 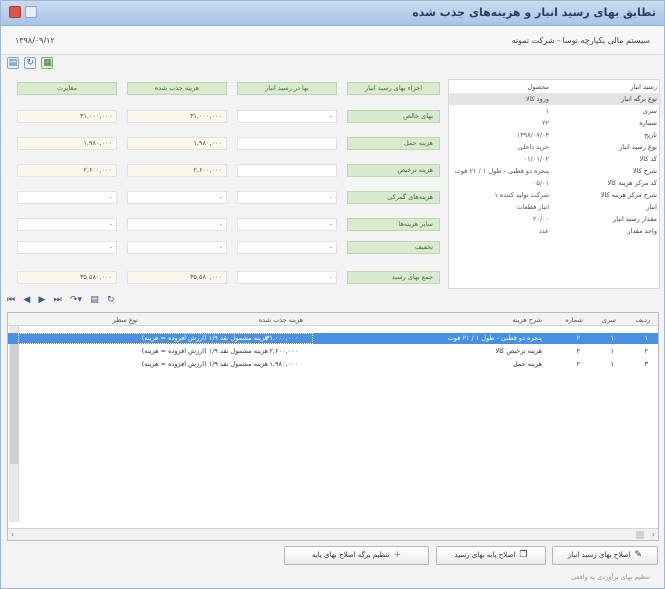 What do you see at coordinates (393, 224) in the screenshot?
I see `row-label-other: سایر هزینه‌ها` at bounding box center [393, 224].